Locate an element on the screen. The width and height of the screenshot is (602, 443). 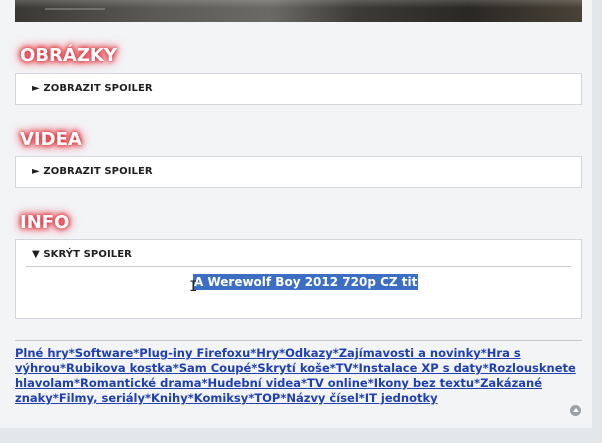
footer-link: Sam Coupé is located at coordinates (215, 368).